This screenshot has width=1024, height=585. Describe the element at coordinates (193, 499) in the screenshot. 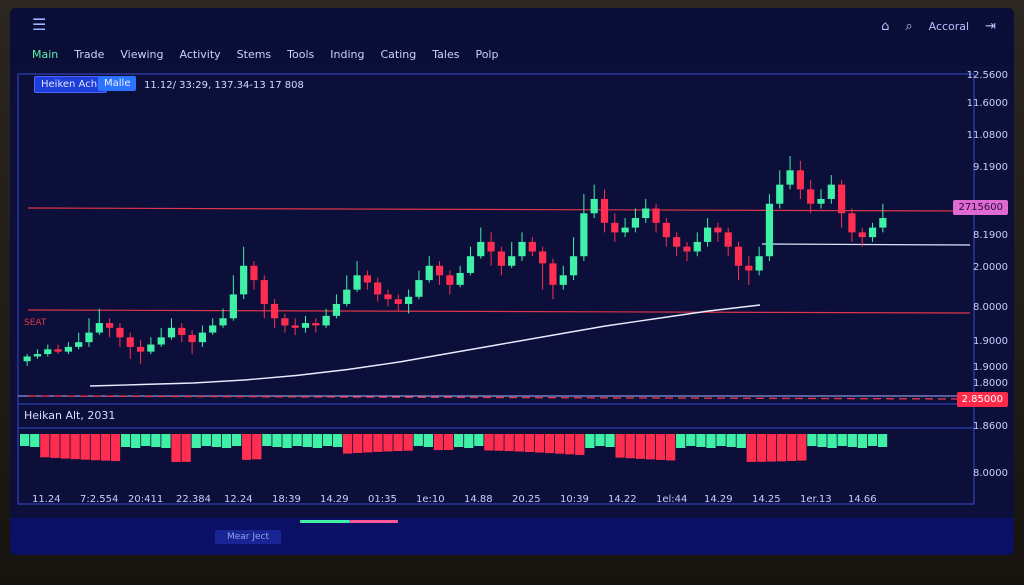

I see `x-axis-label: 22.384` at that location.